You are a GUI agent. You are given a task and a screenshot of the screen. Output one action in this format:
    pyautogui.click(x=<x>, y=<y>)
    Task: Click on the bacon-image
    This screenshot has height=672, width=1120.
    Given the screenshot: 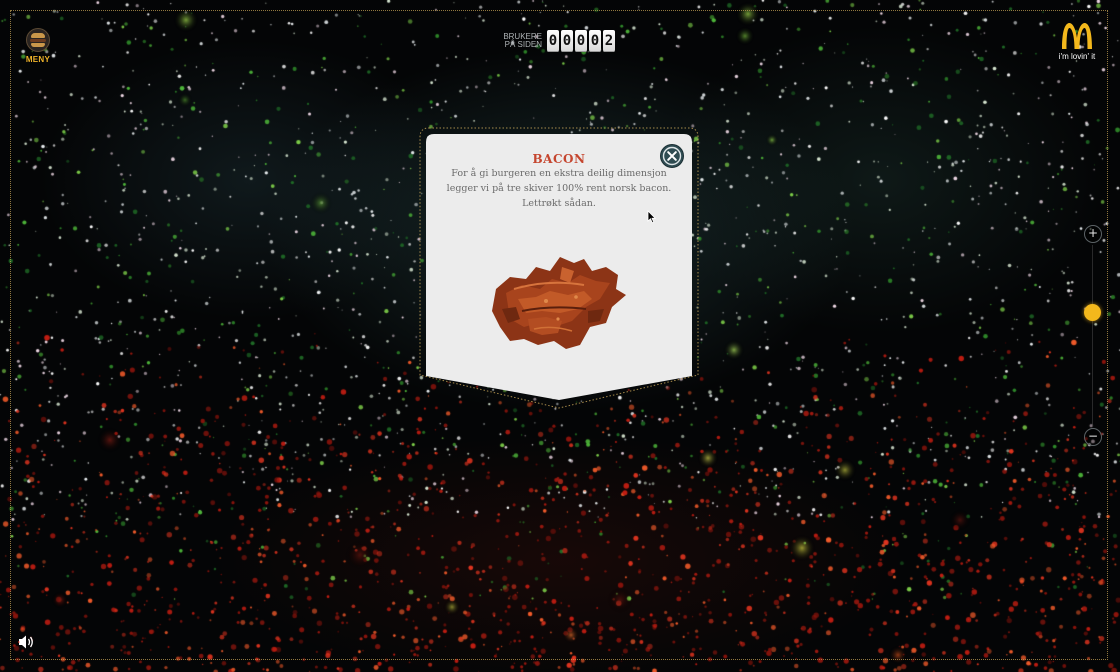 What is the action you would take?
    pyautogui.click(x=559, y=303)
    